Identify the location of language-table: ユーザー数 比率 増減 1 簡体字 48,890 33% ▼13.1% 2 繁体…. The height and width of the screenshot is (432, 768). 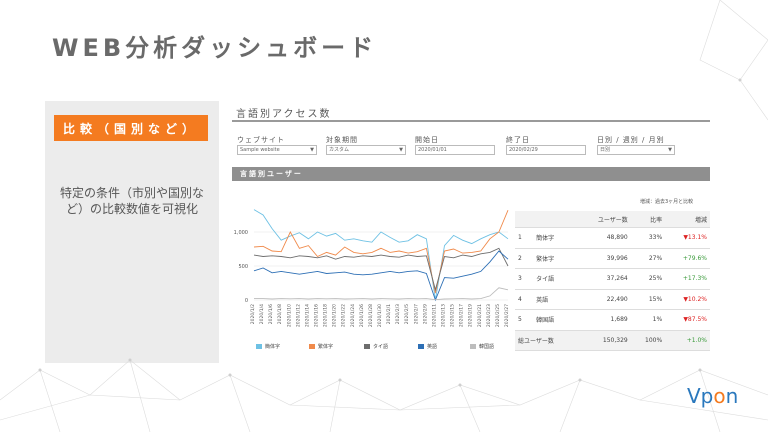
(612, 281).